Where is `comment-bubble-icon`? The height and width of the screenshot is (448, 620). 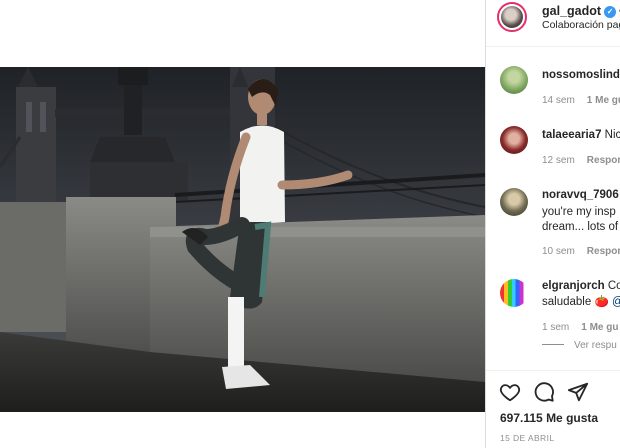 comment-bubble-icon is located at coordinates (544, 392).